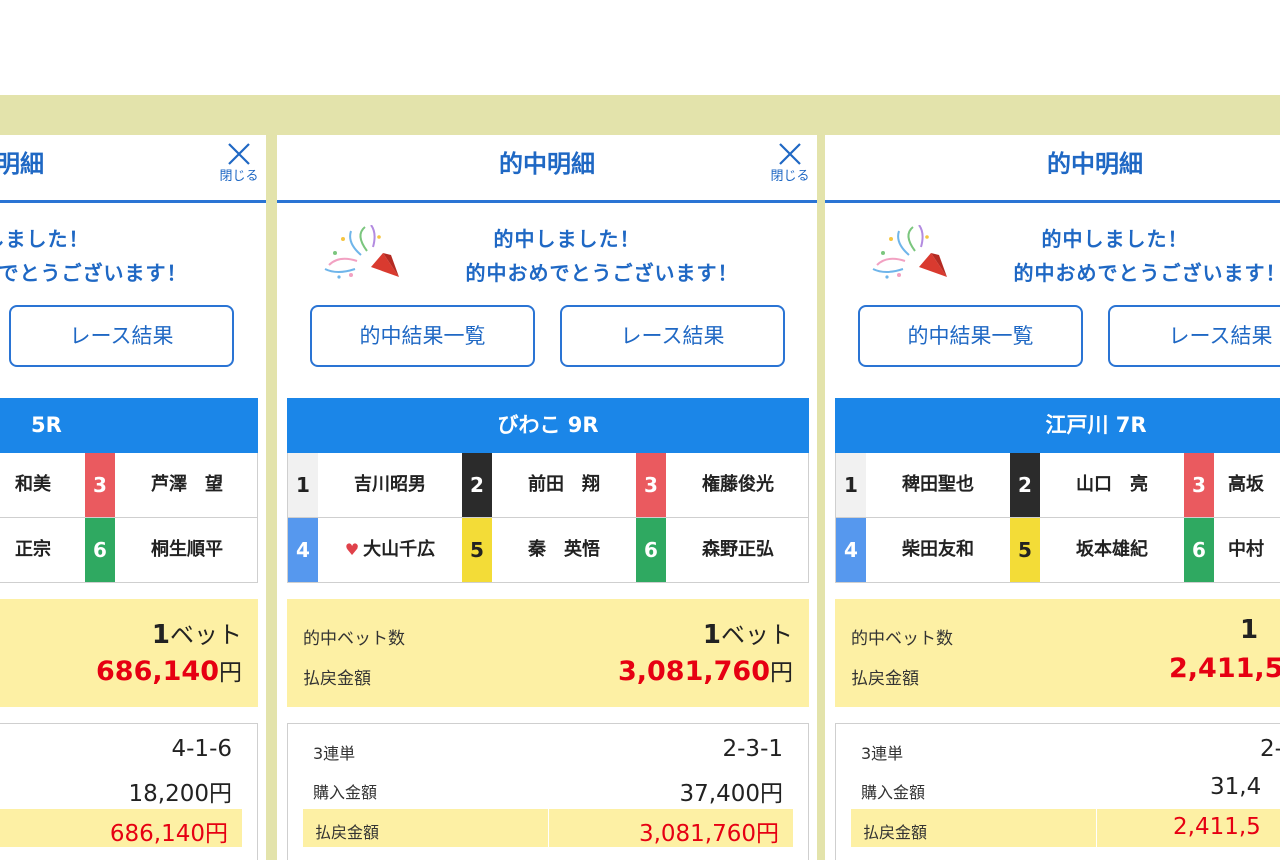 The width and height of the screenshot is (1280, 860). I want to click on racer-name: 坂本雄紀, so click(1112, 549).